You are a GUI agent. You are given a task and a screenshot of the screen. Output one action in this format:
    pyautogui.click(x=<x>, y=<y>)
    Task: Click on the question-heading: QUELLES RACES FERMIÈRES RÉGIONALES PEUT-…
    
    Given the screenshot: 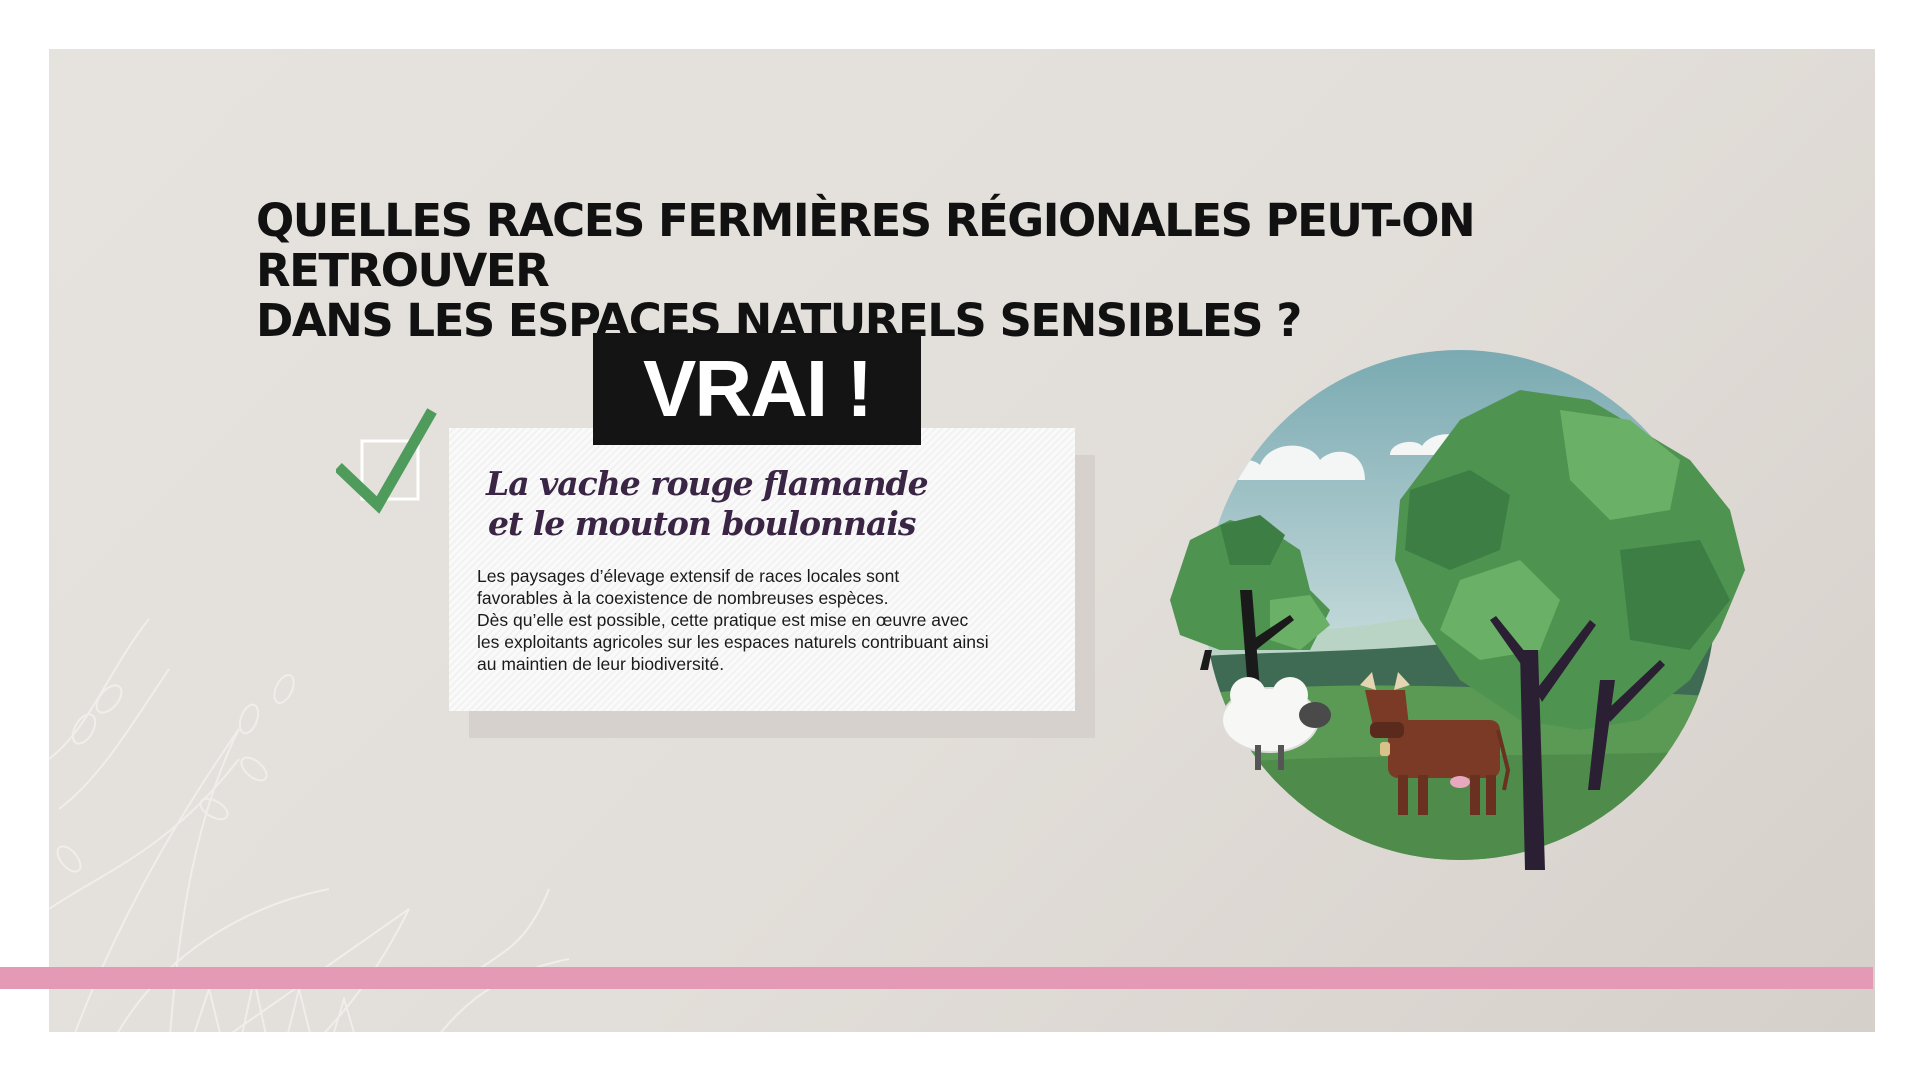 What is the action you would take?
    pyautogui.click(x=1006, y=271)
    